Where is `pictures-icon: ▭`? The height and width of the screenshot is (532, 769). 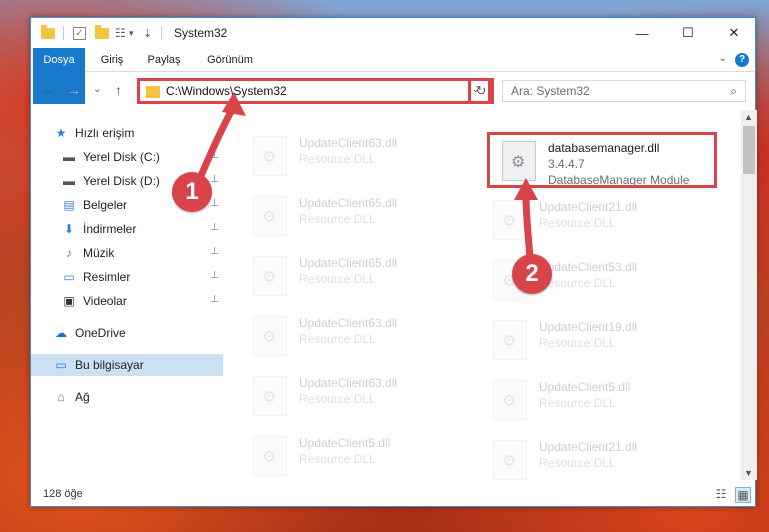 pictures-icon: ▭ is located at coordinates (69, 277).